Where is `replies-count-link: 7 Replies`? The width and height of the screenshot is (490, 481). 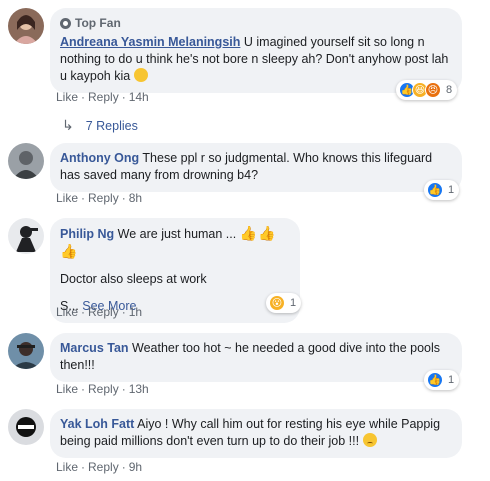
replies-count-link: 7 Replies is located at coordinates (112, 126).